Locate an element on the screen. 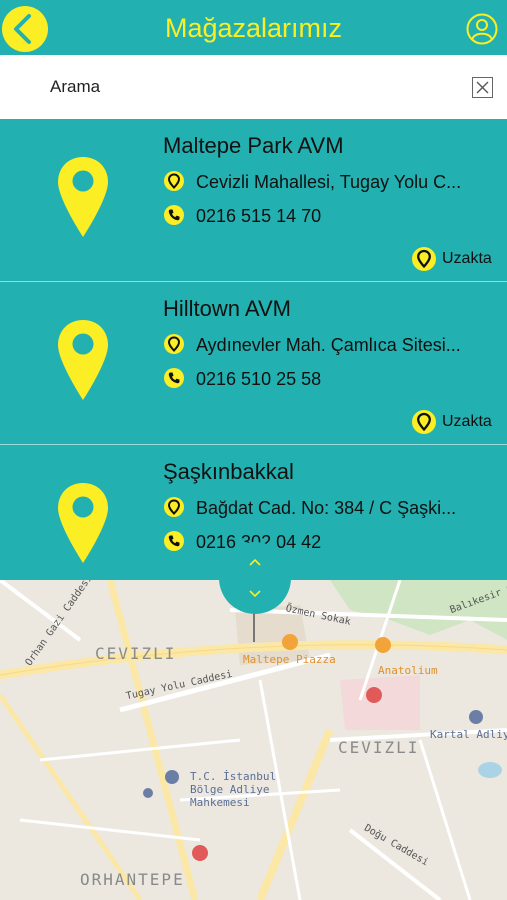  expand-collapse-button is located at coordinates (255, 578).